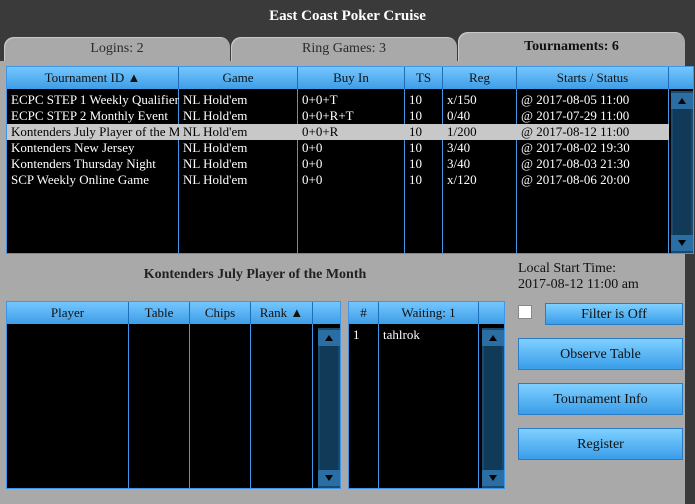 The height and width of the screenshot is (504, 695). What do you see at coordinates (73, 147) in the screenshot?
I see `cell-tournament-id: Kontenders New Jersey` at bounding box center [73, 147].